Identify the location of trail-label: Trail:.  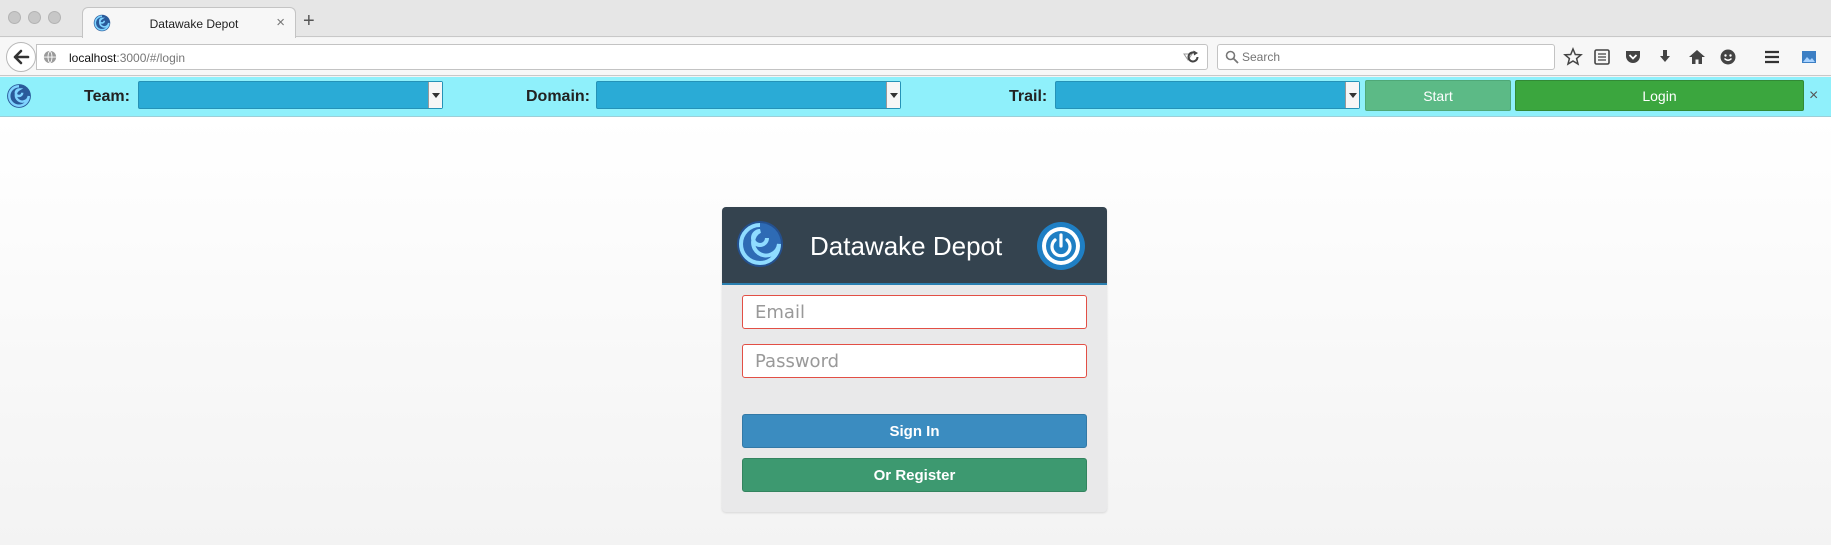
(1028, 96).